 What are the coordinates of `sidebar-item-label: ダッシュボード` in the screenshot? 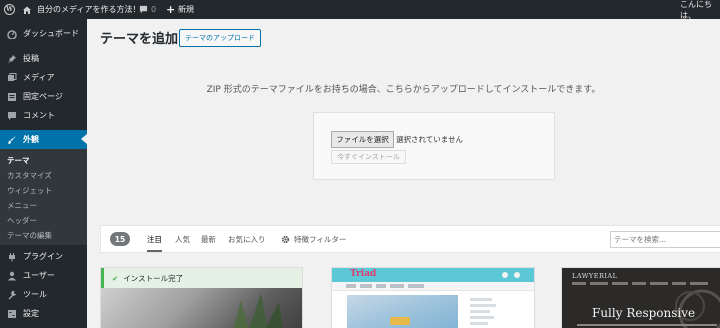 It's located at (51, 33).